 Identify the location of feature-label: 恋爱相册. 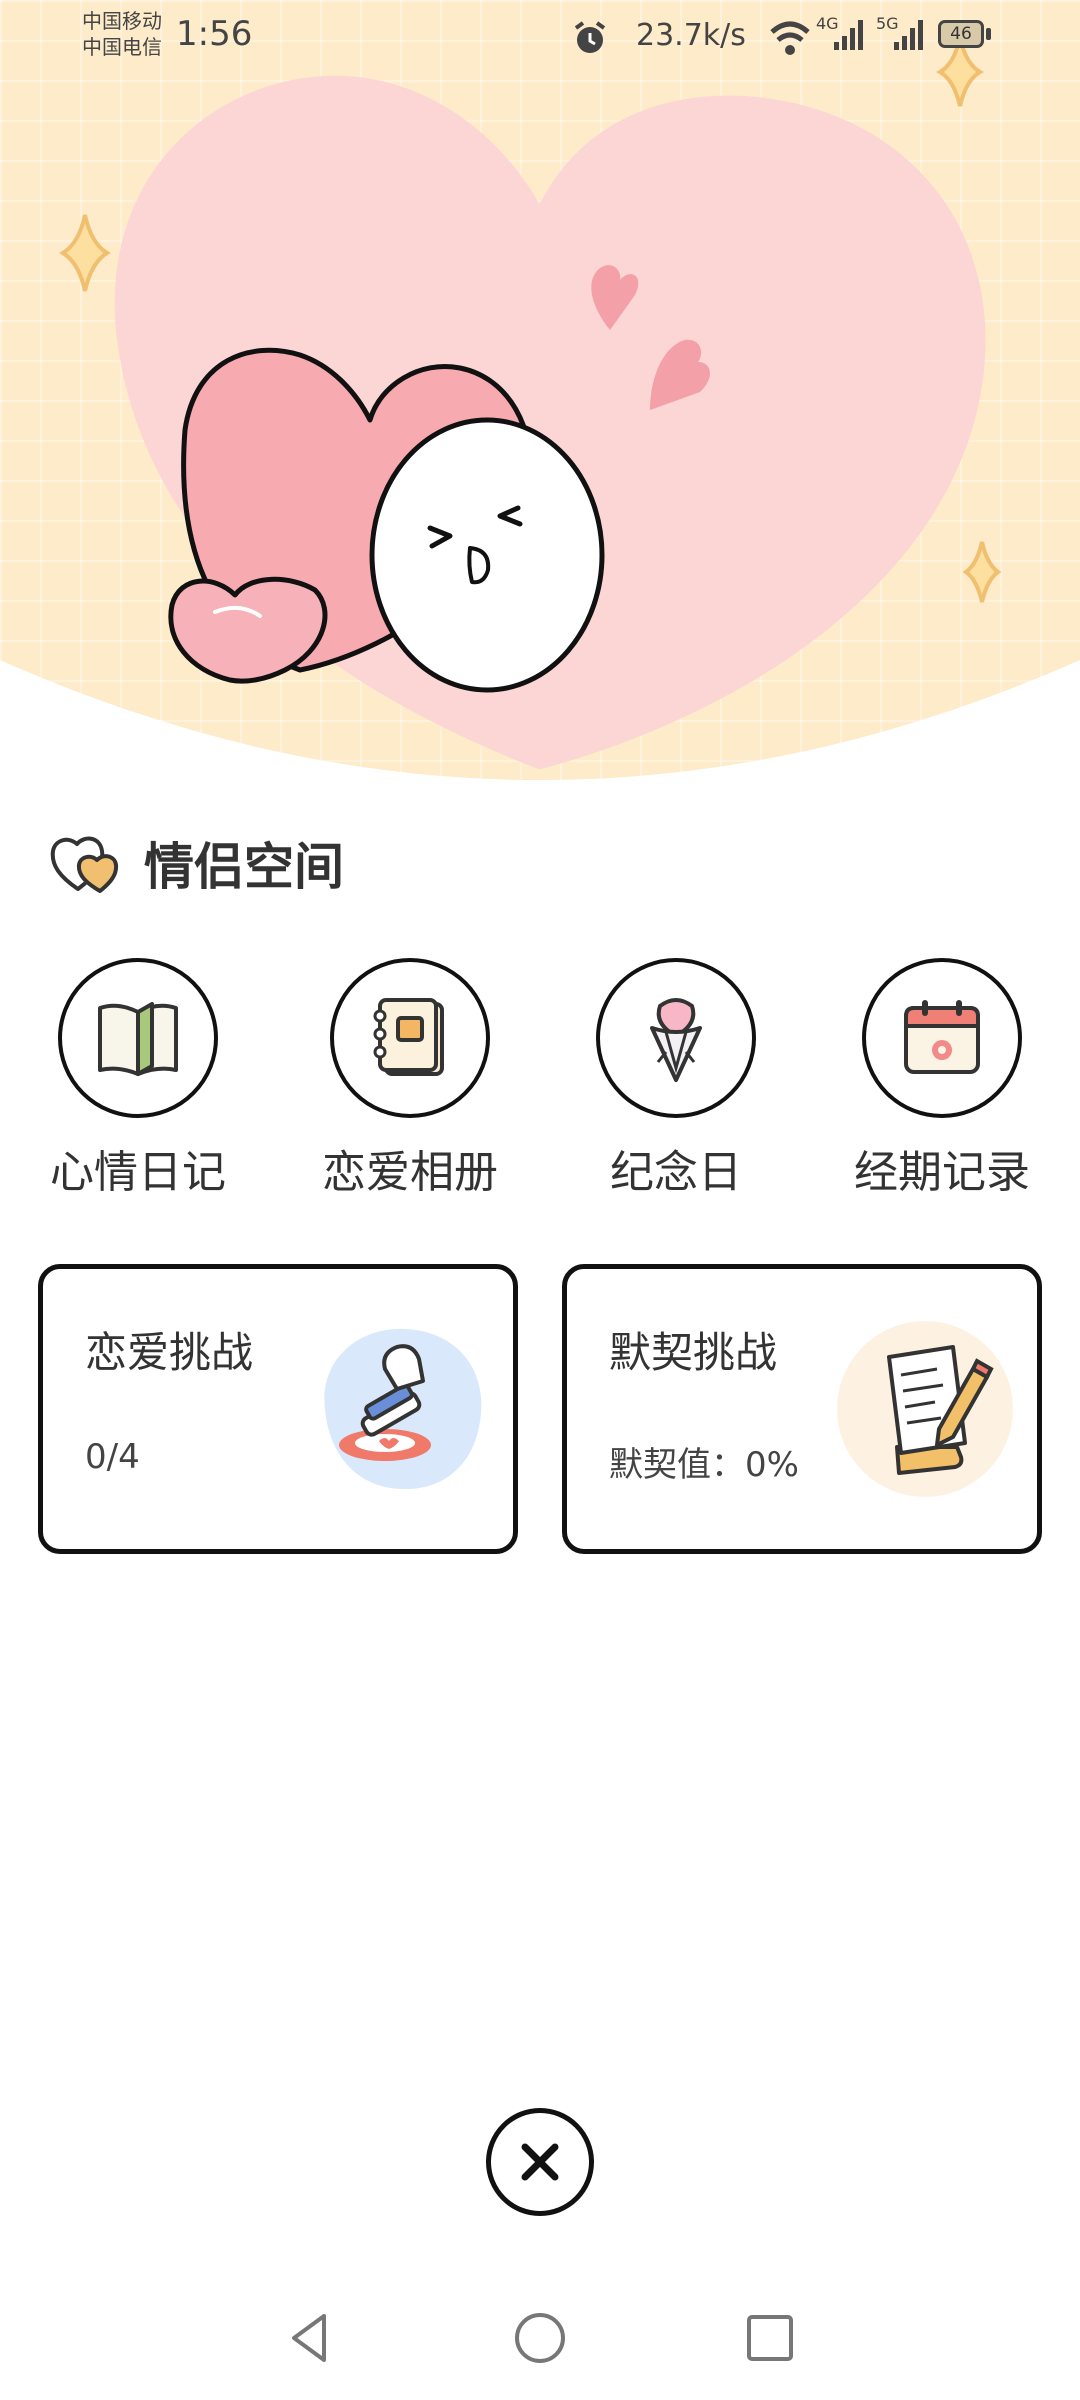
(410, 1172).